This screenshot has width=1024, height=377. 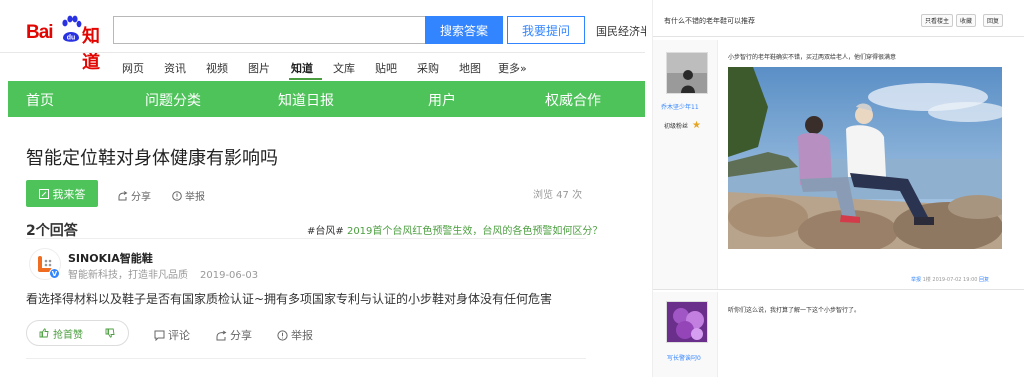 What do you see at coordinates (344, 68) in the screenshot?
I see `nav-item-wenku: 文库` at bounding box center [344, 68].